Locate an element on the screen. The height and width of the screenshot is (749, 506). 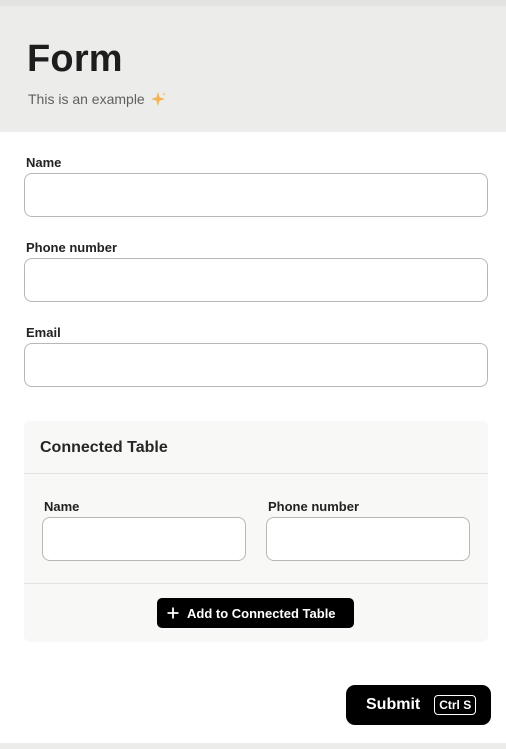
page-subtitle: This is an example is located at coordinates (97, 99).